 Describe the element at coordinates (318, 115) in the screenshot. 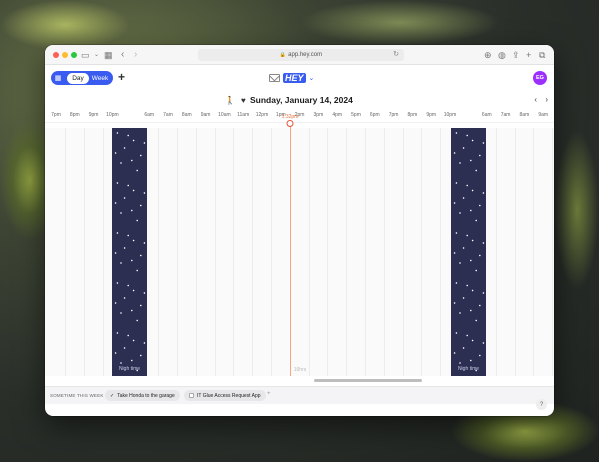

I see `hour-label: 3pm` at that location.